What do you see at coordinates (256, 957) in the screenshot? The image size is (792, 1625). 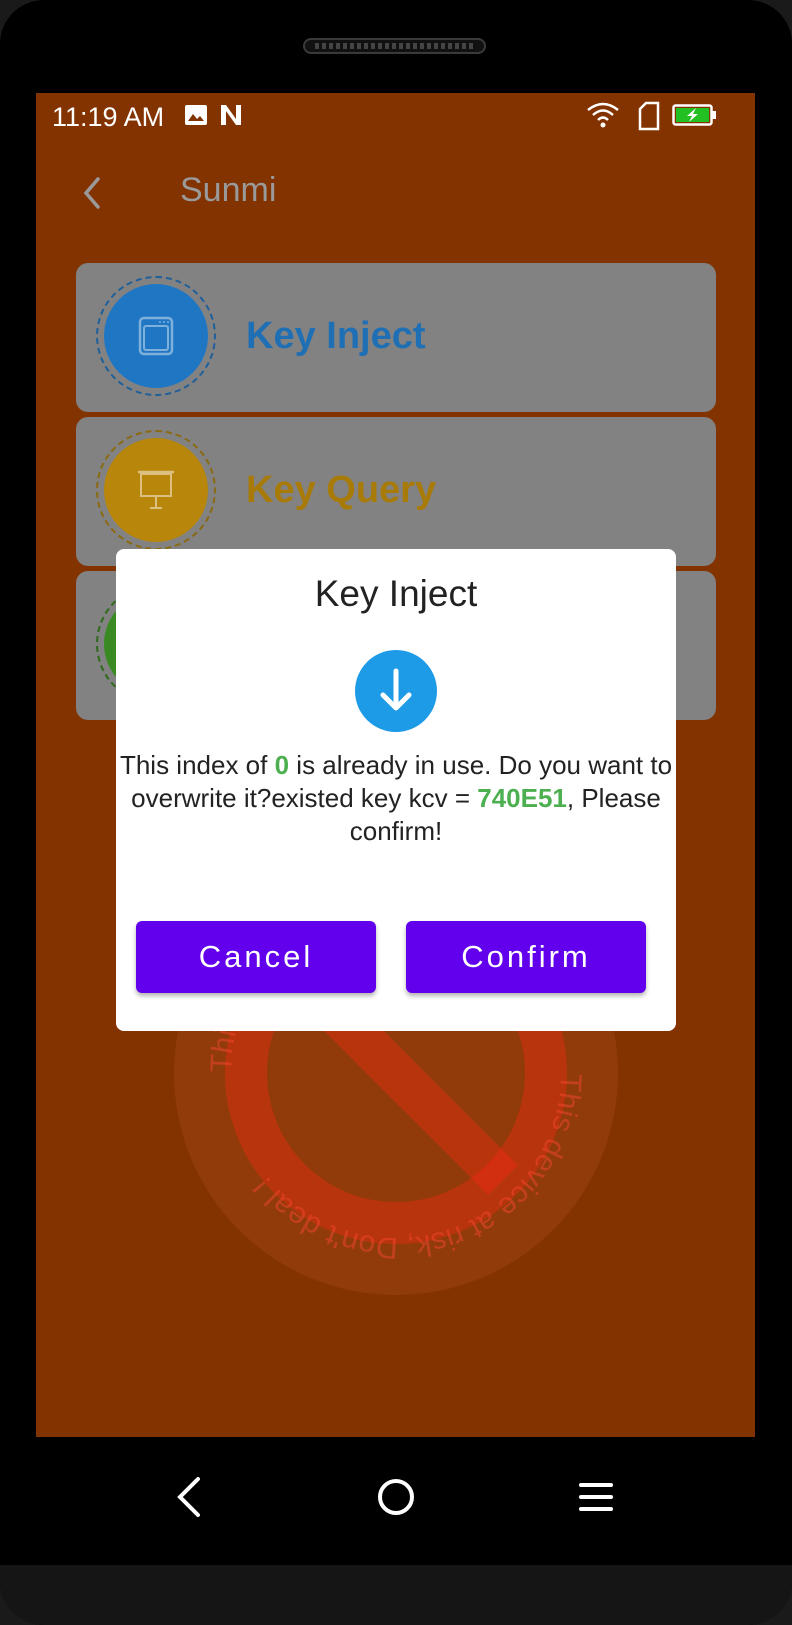 I see `cancel-button: Cancel` at bounding box center [256, 957].